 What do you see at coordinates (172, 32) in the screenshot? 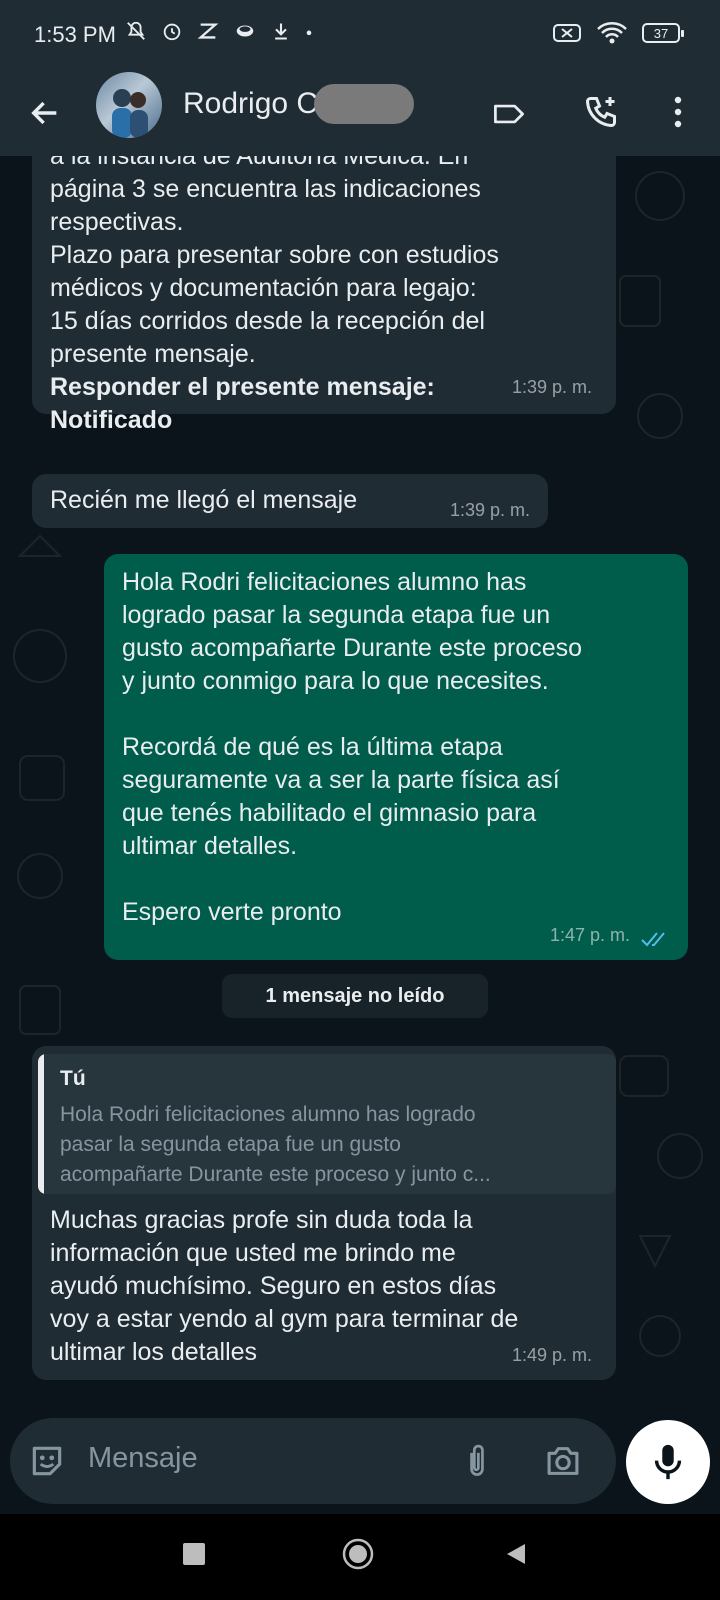
I see `alarm-icon` at bounding box center [172, 32].